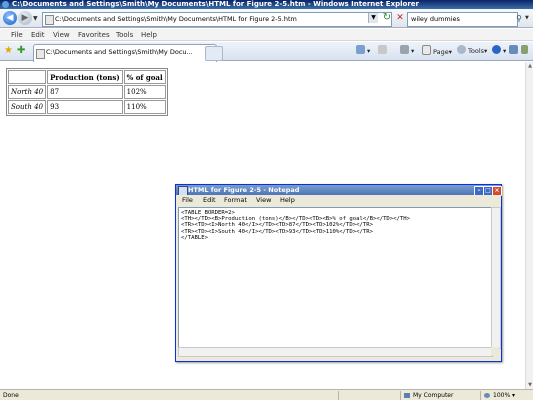  What do you see at coordinates (487, 395) in the screenshot?
I see `zoom-icon` at bounding box center [487, 395].